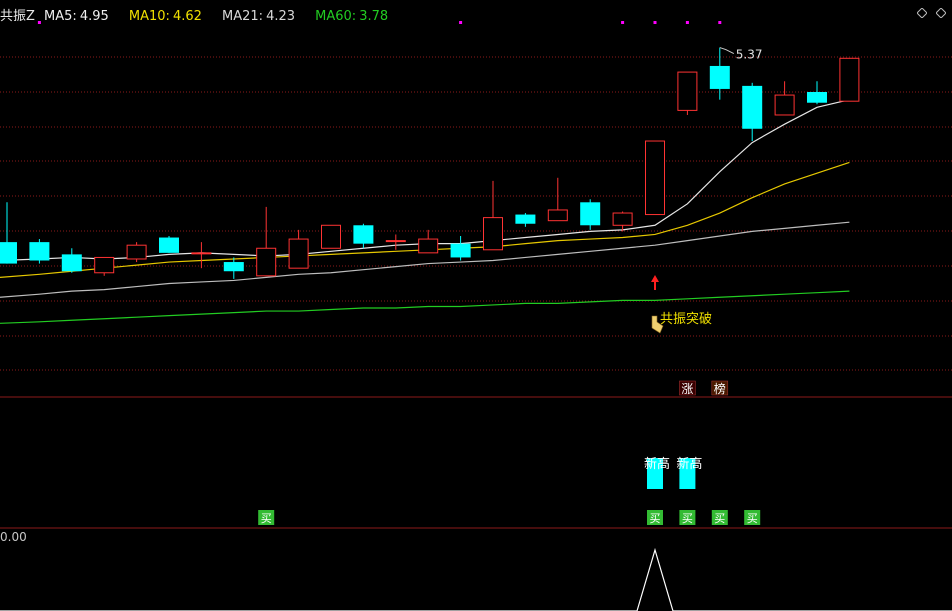  I want to click on expand-diamond-icon, so click(941, 13).